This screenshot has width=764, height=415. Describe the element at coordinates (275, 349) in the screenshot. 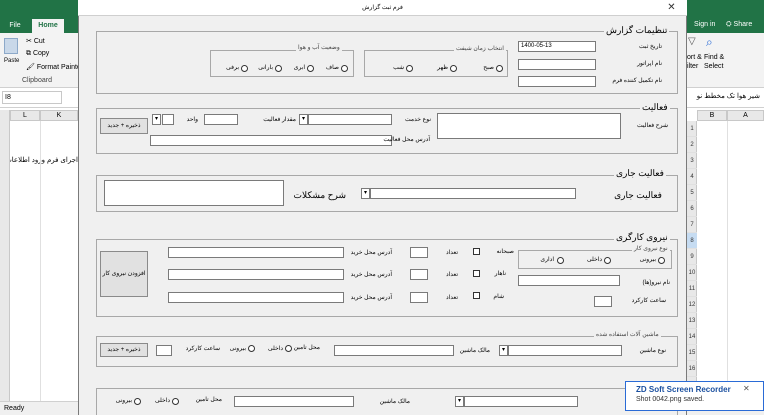

I see `machine-supply-internal-label: داخلی` at that location.